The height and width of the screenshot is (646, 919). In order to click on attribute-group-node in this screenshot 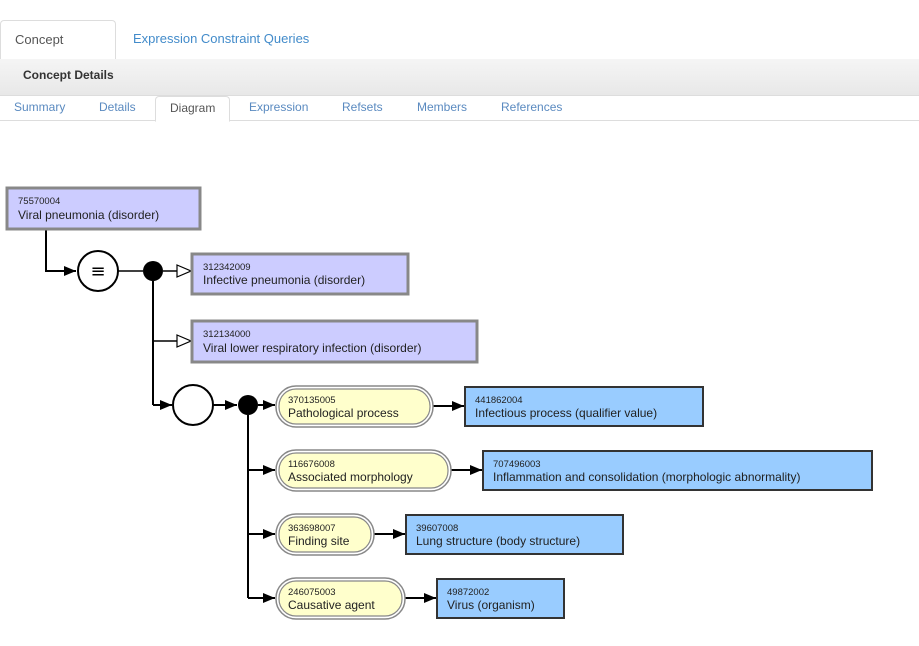, I will do `click(193, 405)`.